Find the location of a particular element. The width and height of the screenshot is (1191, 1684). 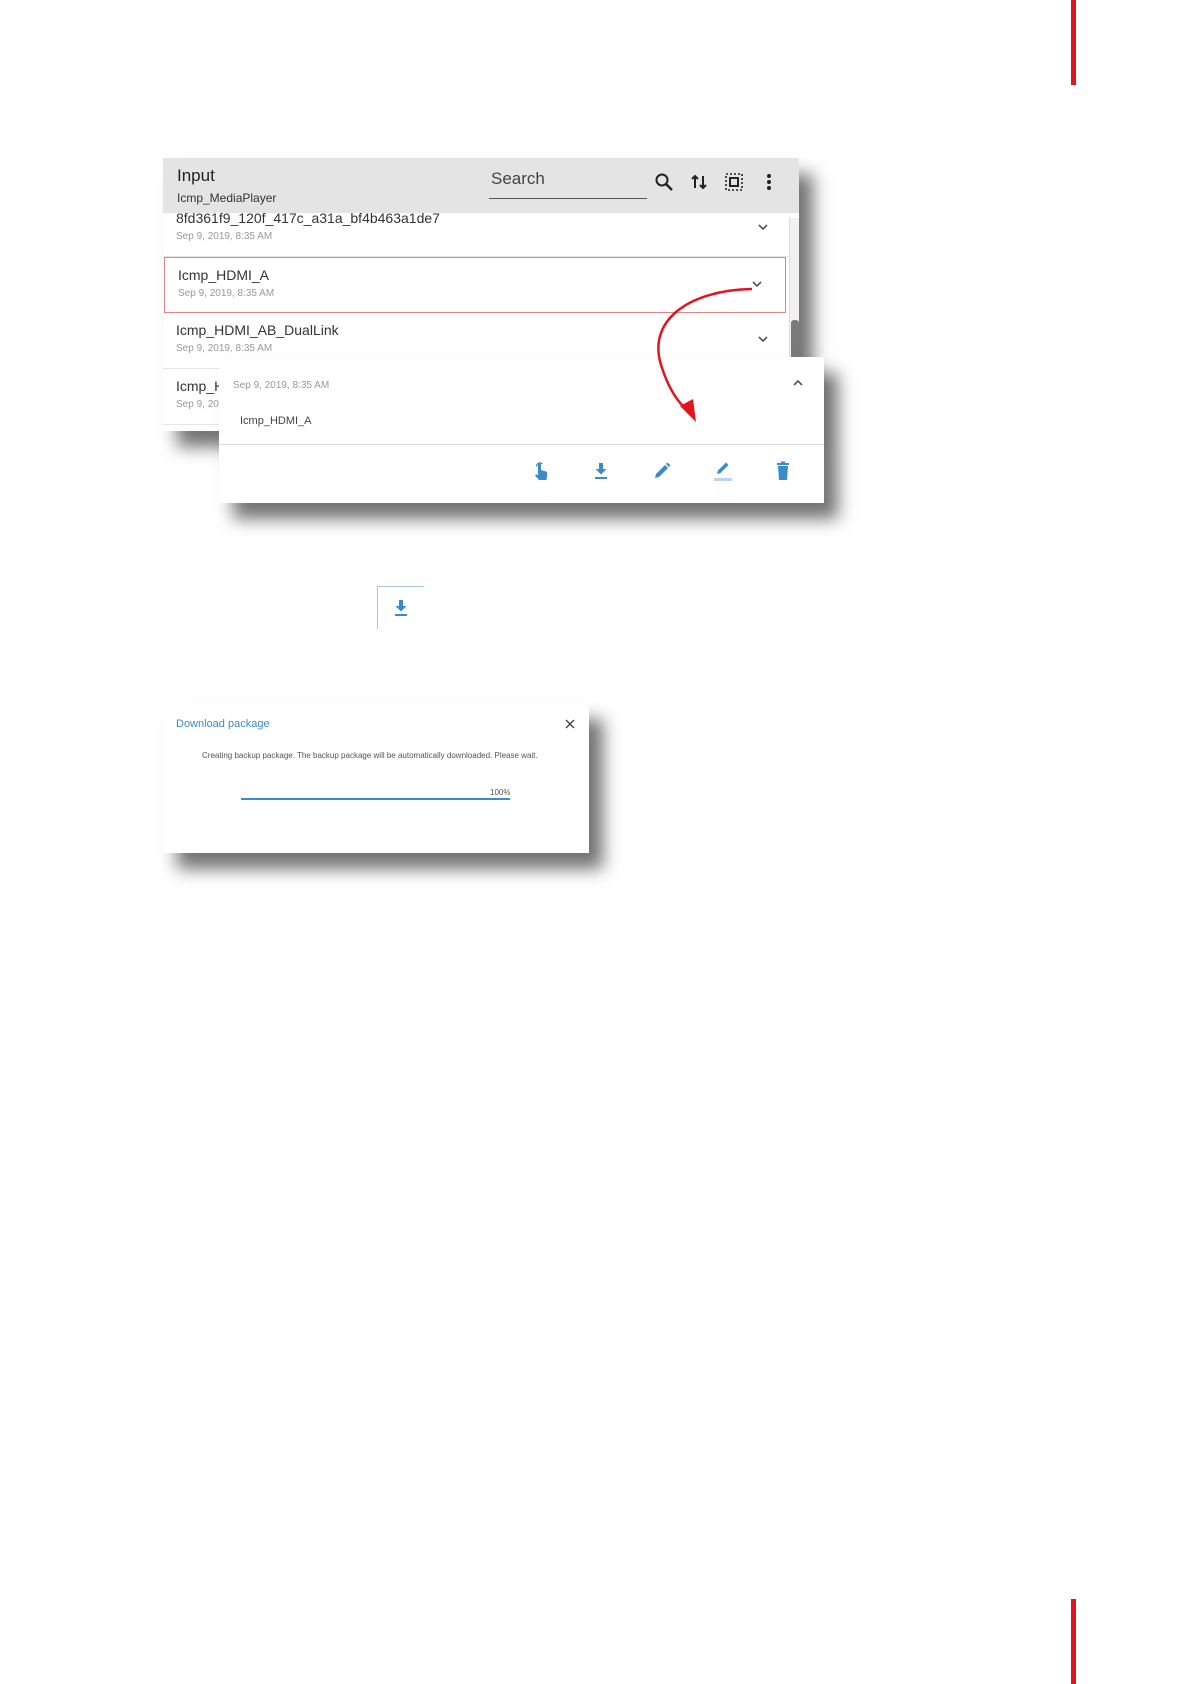

list-item-selected: Icmp_HDMI_A Sep 9, 2019, 8:35 AM is located at coordinates (475, 285).